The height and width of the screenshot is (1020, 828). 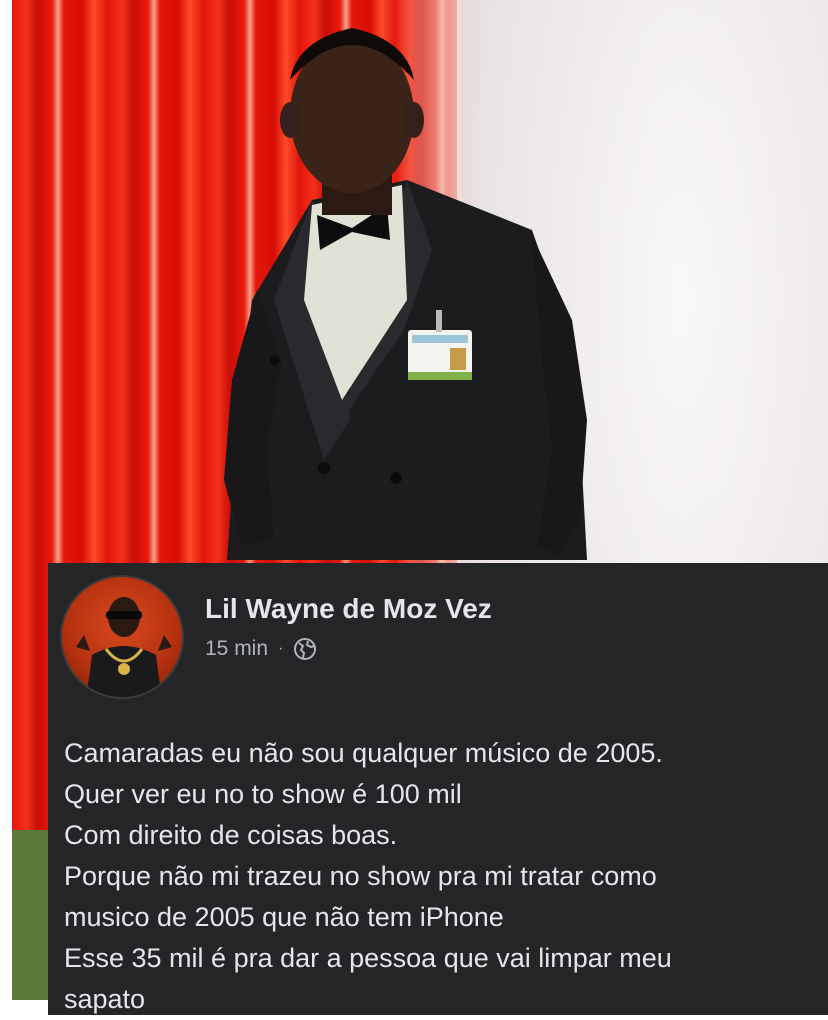 What do you see at coordinates (263, 794) in the screenshot?
I see `post-line: Quer ver eu no to show é 100 mil` at bounding box center [263, 794].